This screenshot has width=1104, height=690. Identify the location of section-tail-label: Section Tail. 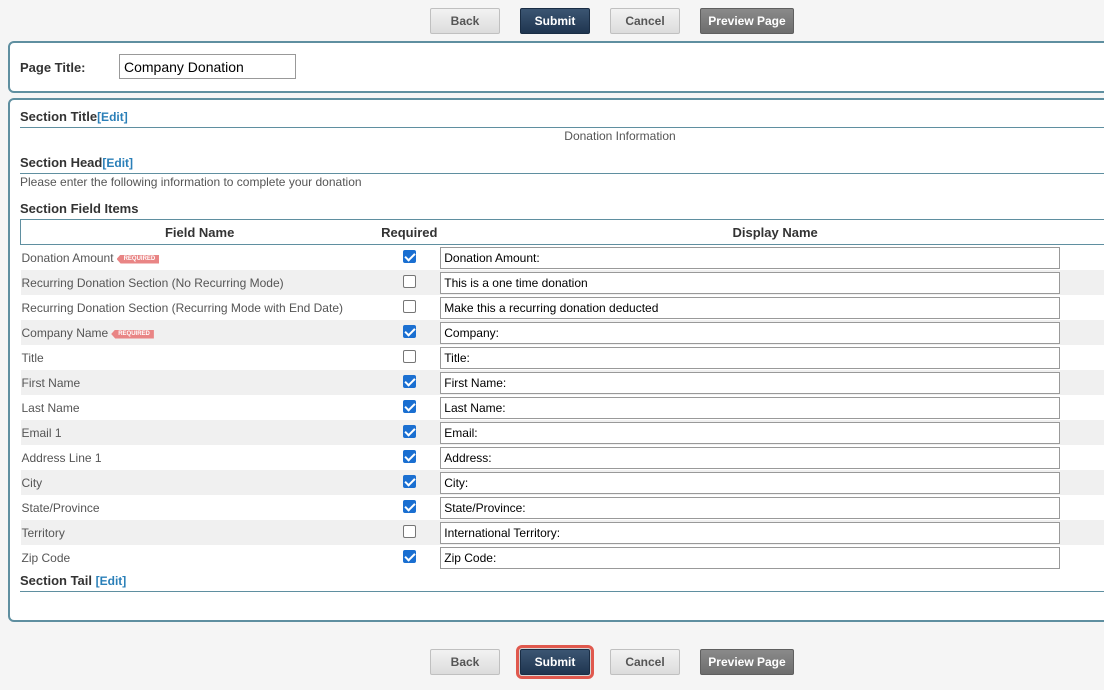
(56, 580).